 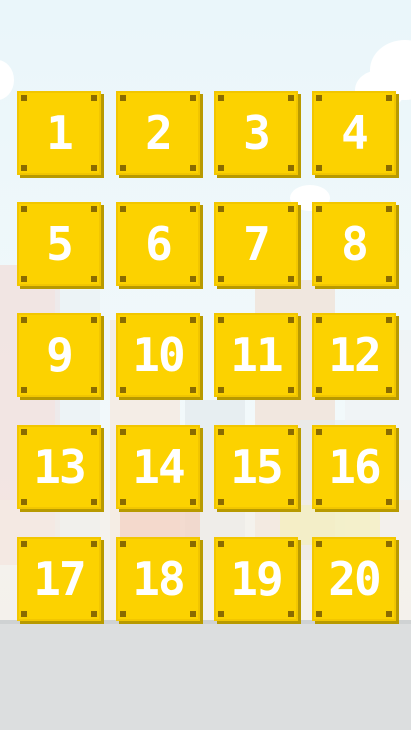 I want to click on level-number: 1, so click(x=60, y=133).